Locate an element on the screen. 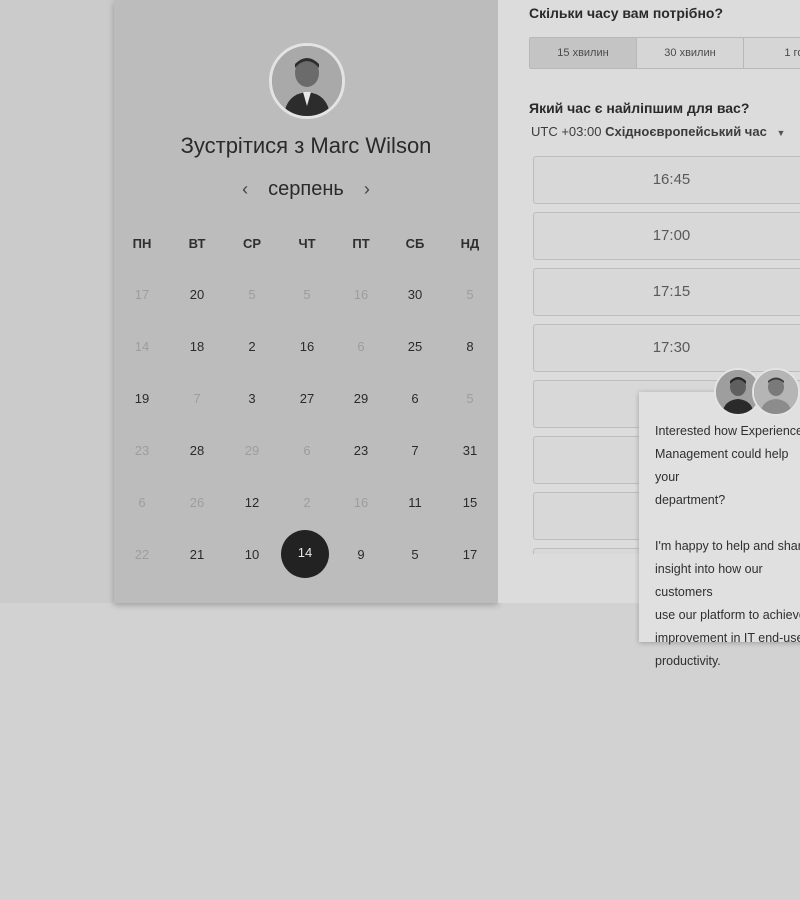  calendar-day: 19 is located at coordinates (142, 399).